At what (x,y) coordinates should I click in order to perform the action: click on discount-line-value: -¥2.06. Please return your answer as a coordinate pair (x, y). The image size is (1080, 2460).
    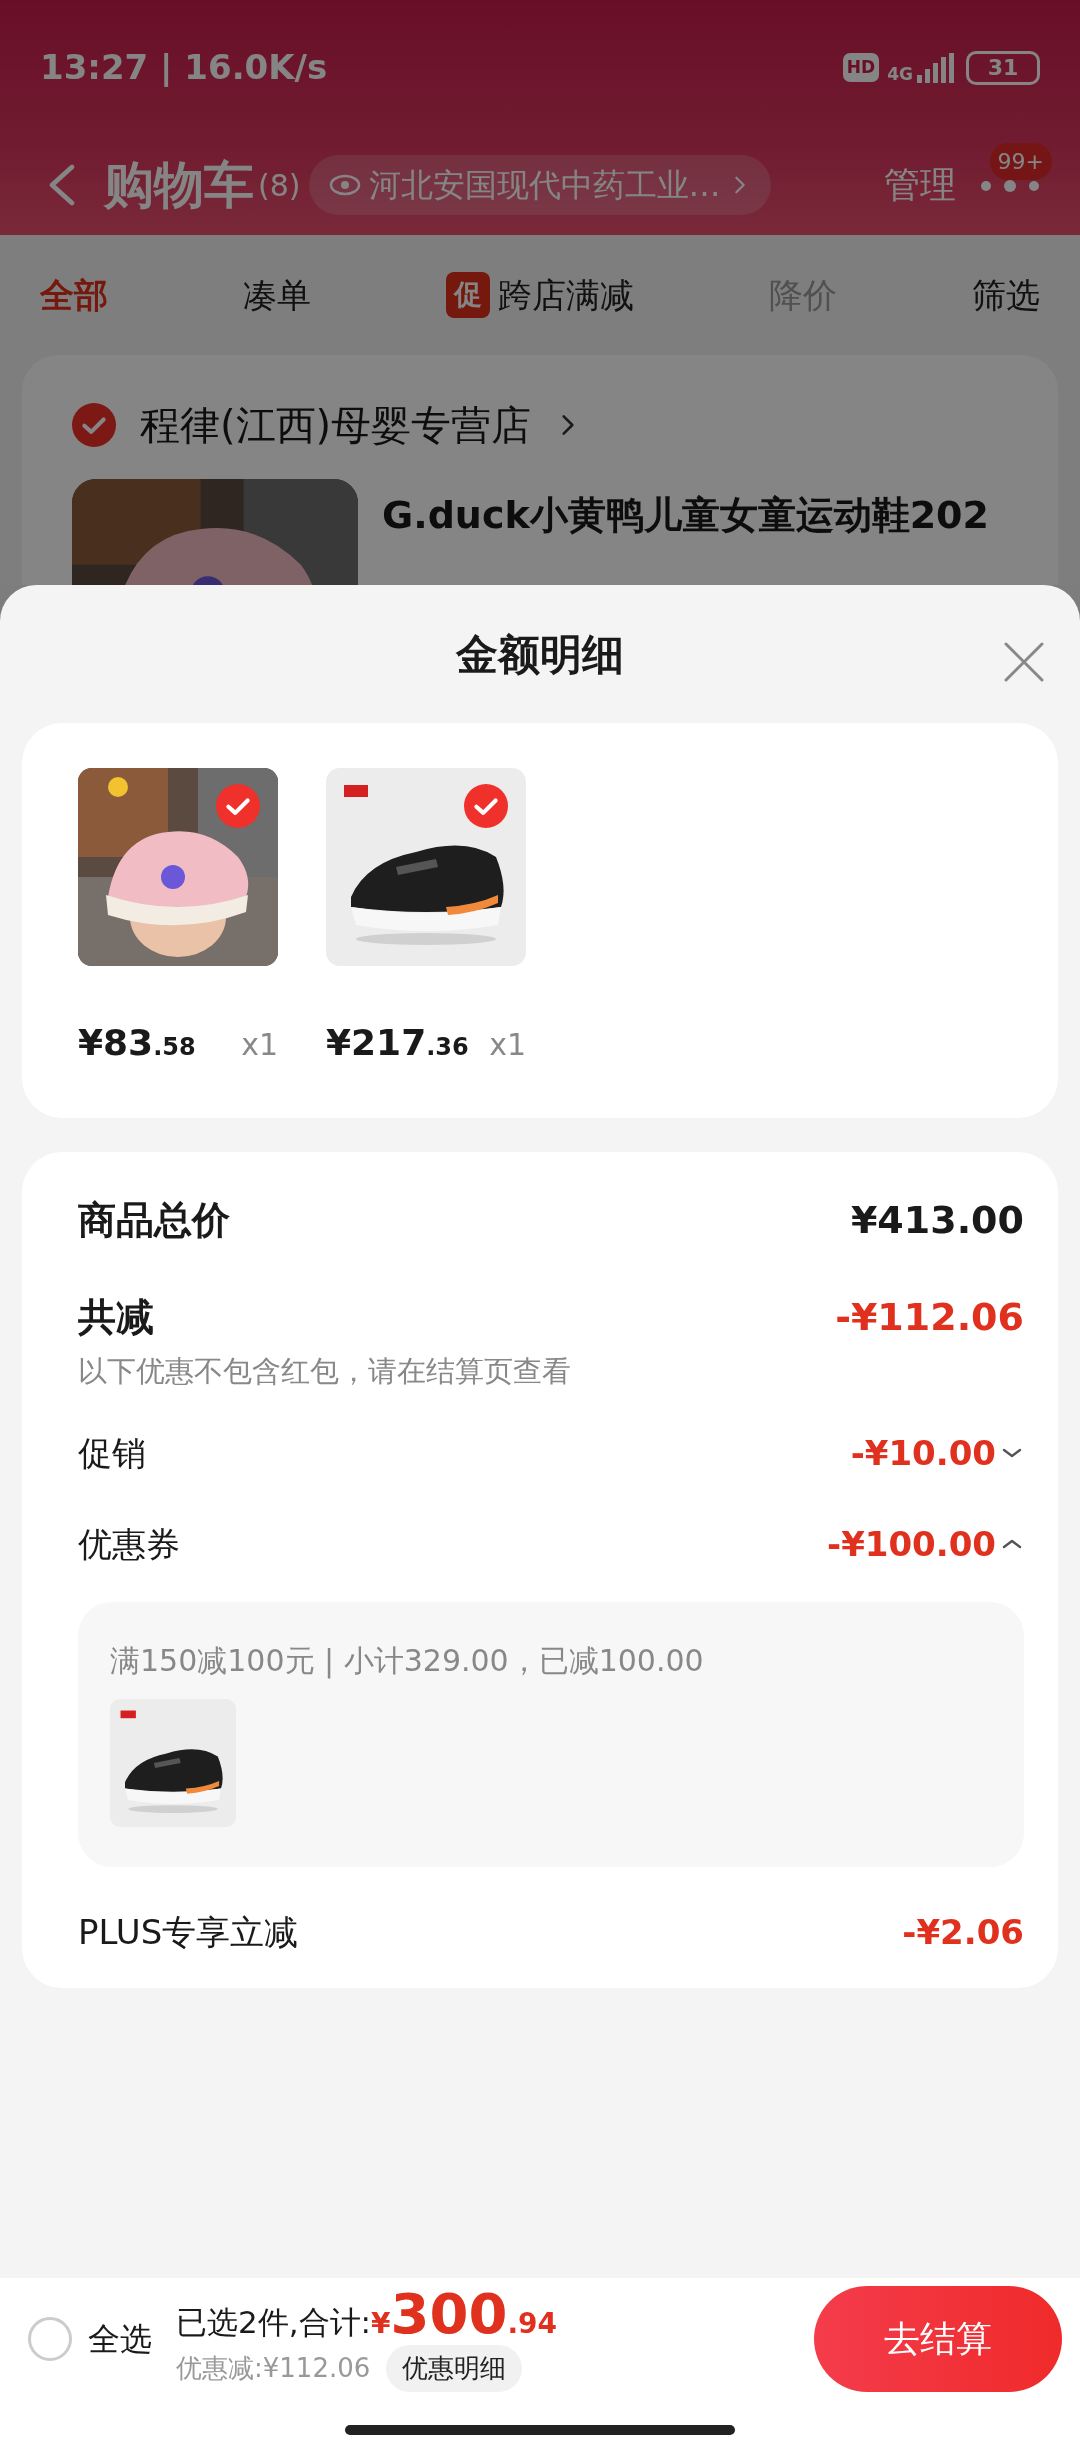
    Looking at the image, I should click on (963, 1932).